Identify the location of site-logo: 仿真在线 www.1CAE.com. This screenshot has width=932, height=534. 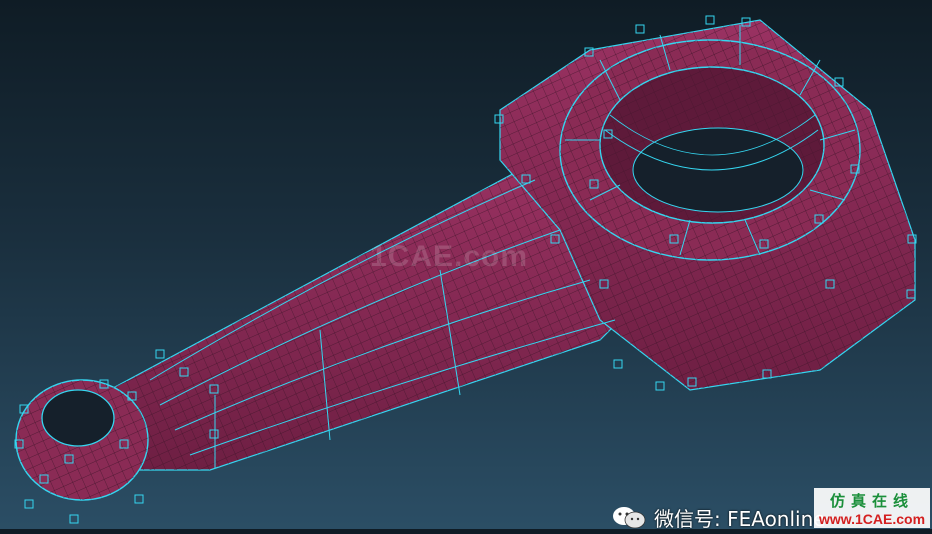
(872, 508).